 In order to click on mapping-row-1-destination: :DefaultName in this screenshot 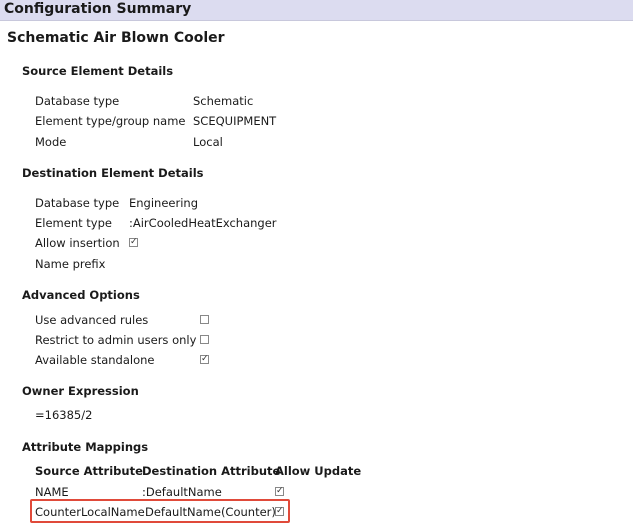, I will do `click(182, 492)`.